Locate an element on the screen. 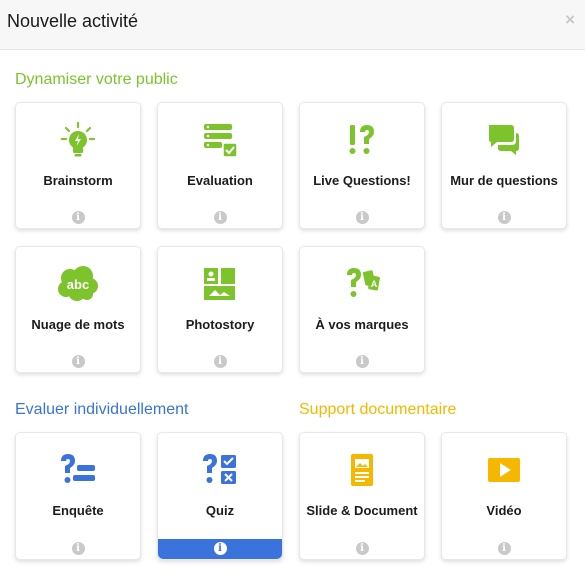  card-label-slide-document: Slide & Document is located at coordinates (362, 510).